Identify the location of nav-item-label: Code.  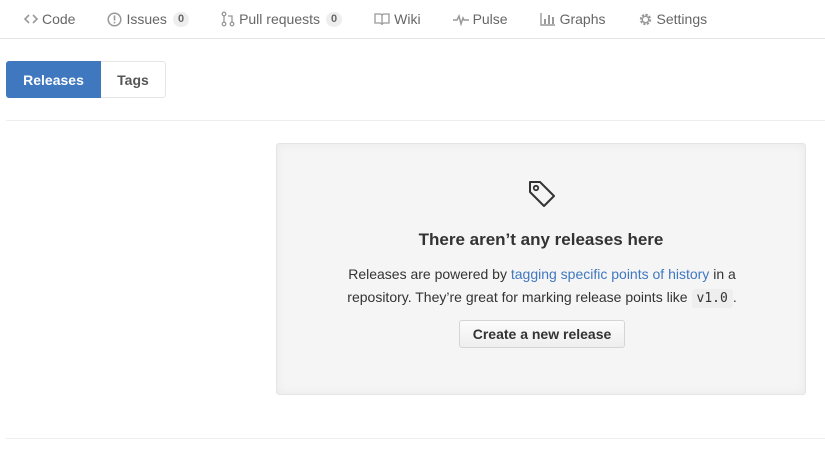
(59, 19).